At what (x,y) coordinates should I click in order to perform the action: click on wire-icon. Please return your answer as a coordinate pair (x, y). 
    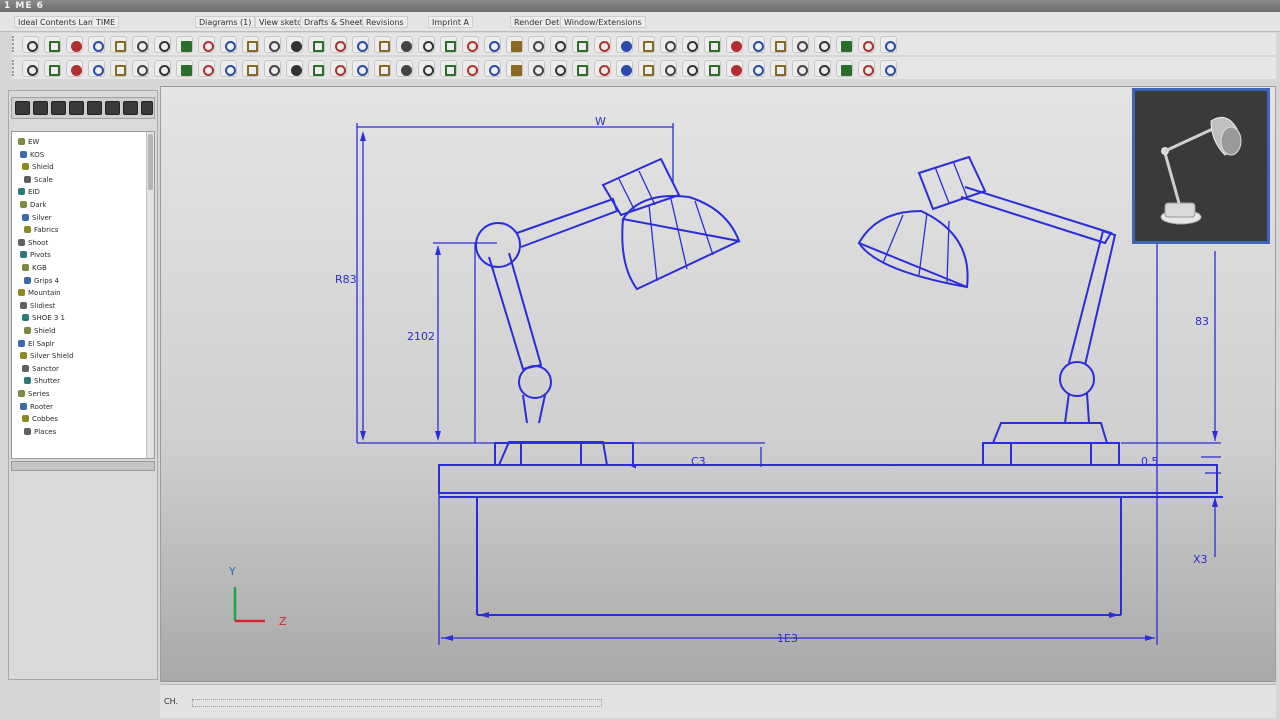
    Looking at the image, I should click on (448, 44).